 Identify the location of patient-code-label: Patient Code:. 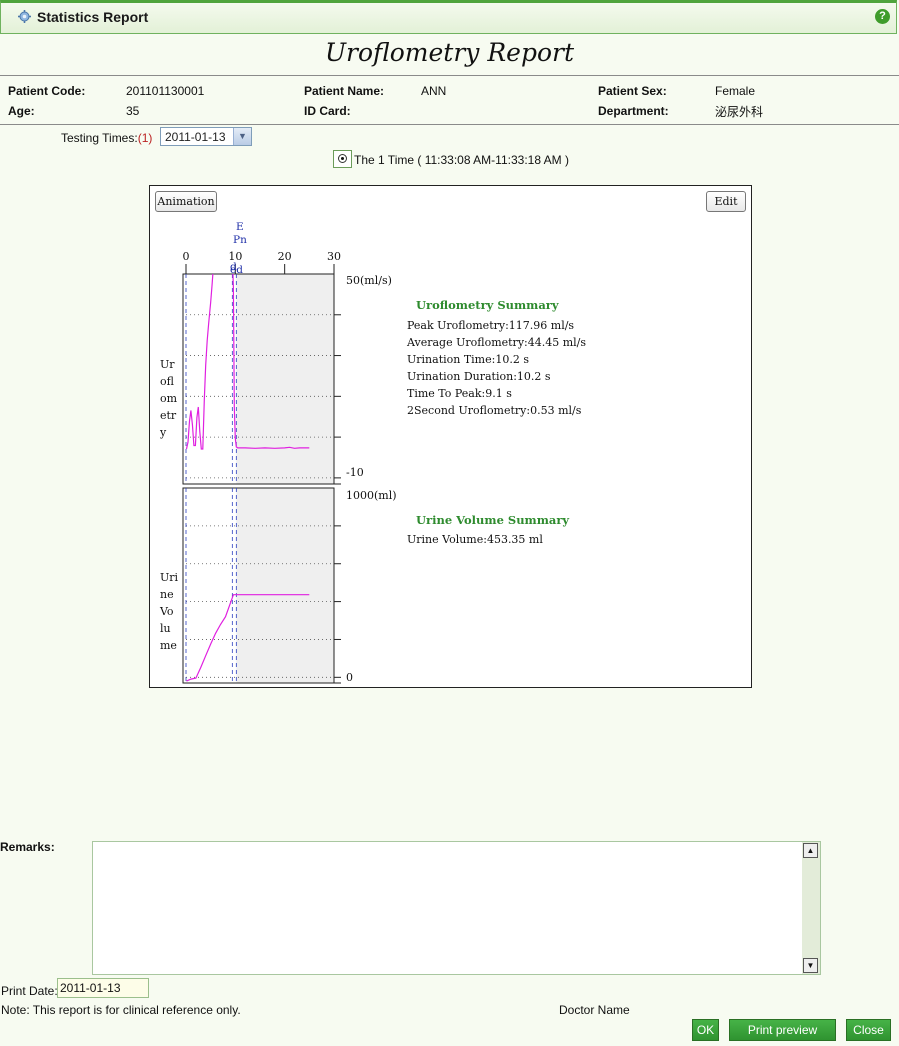
(47, 91).